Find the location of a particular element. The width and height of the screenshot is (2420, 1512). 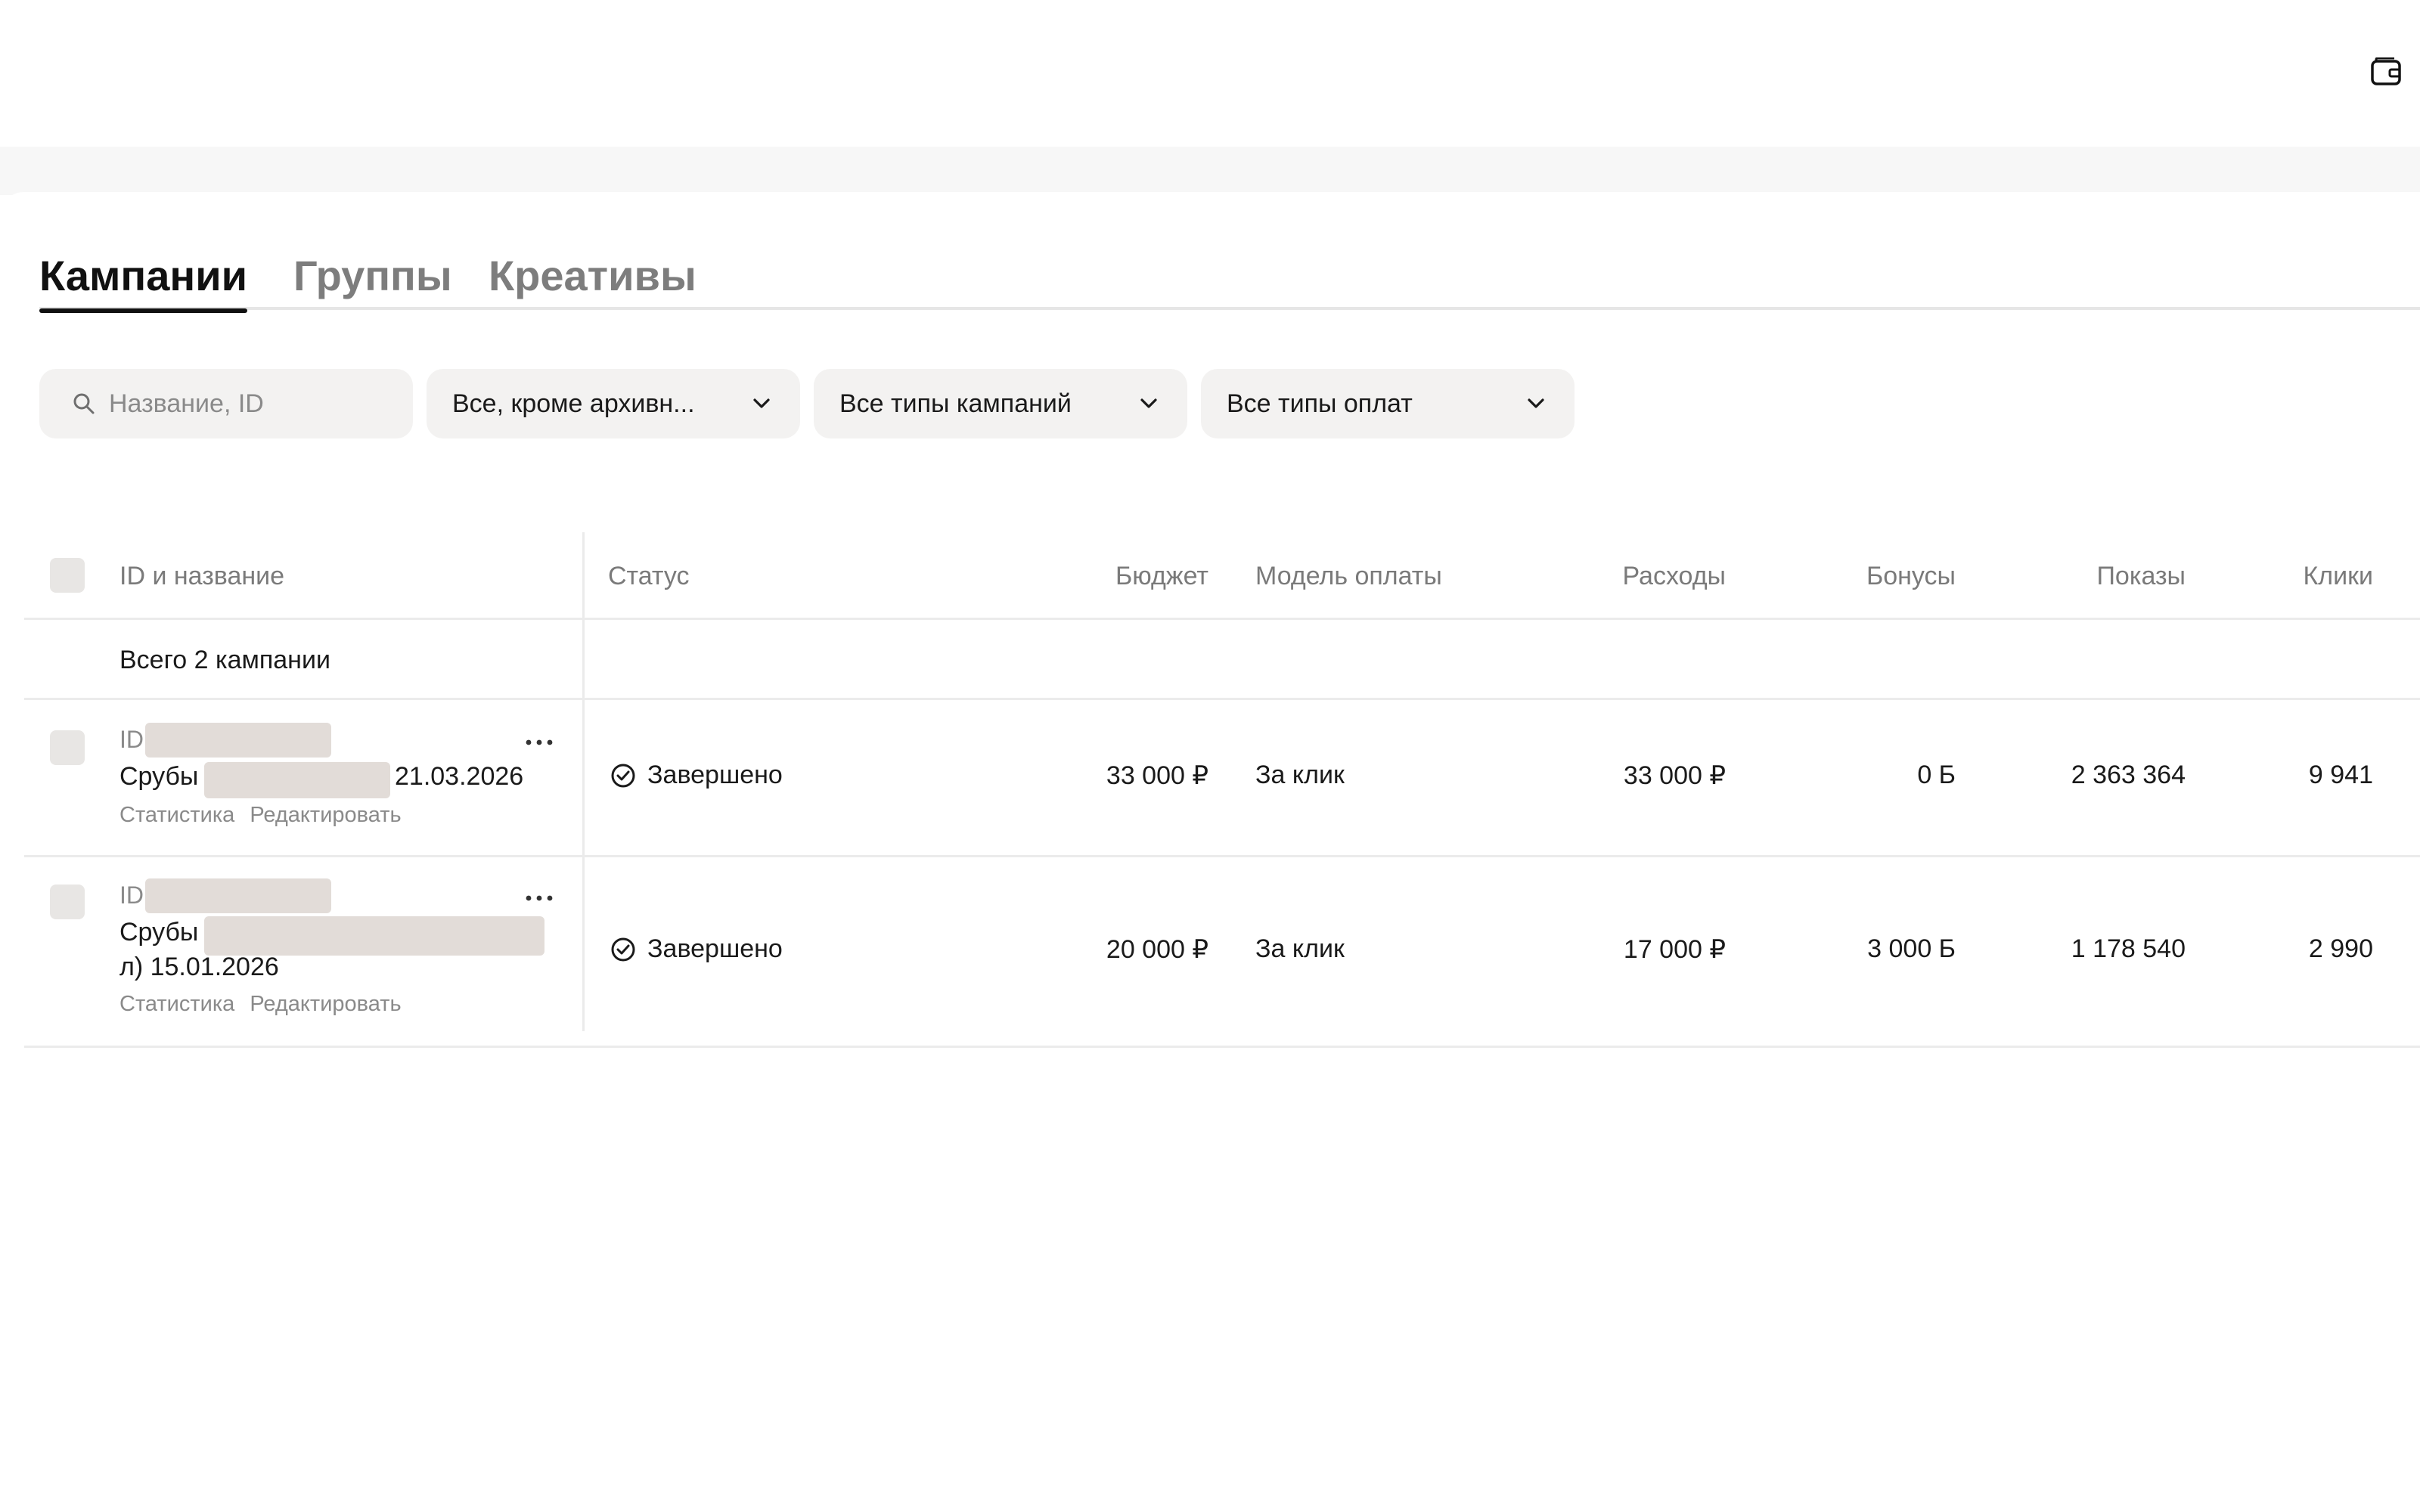

column-header-id-name: ID и название is located at coordinates (201, 576).